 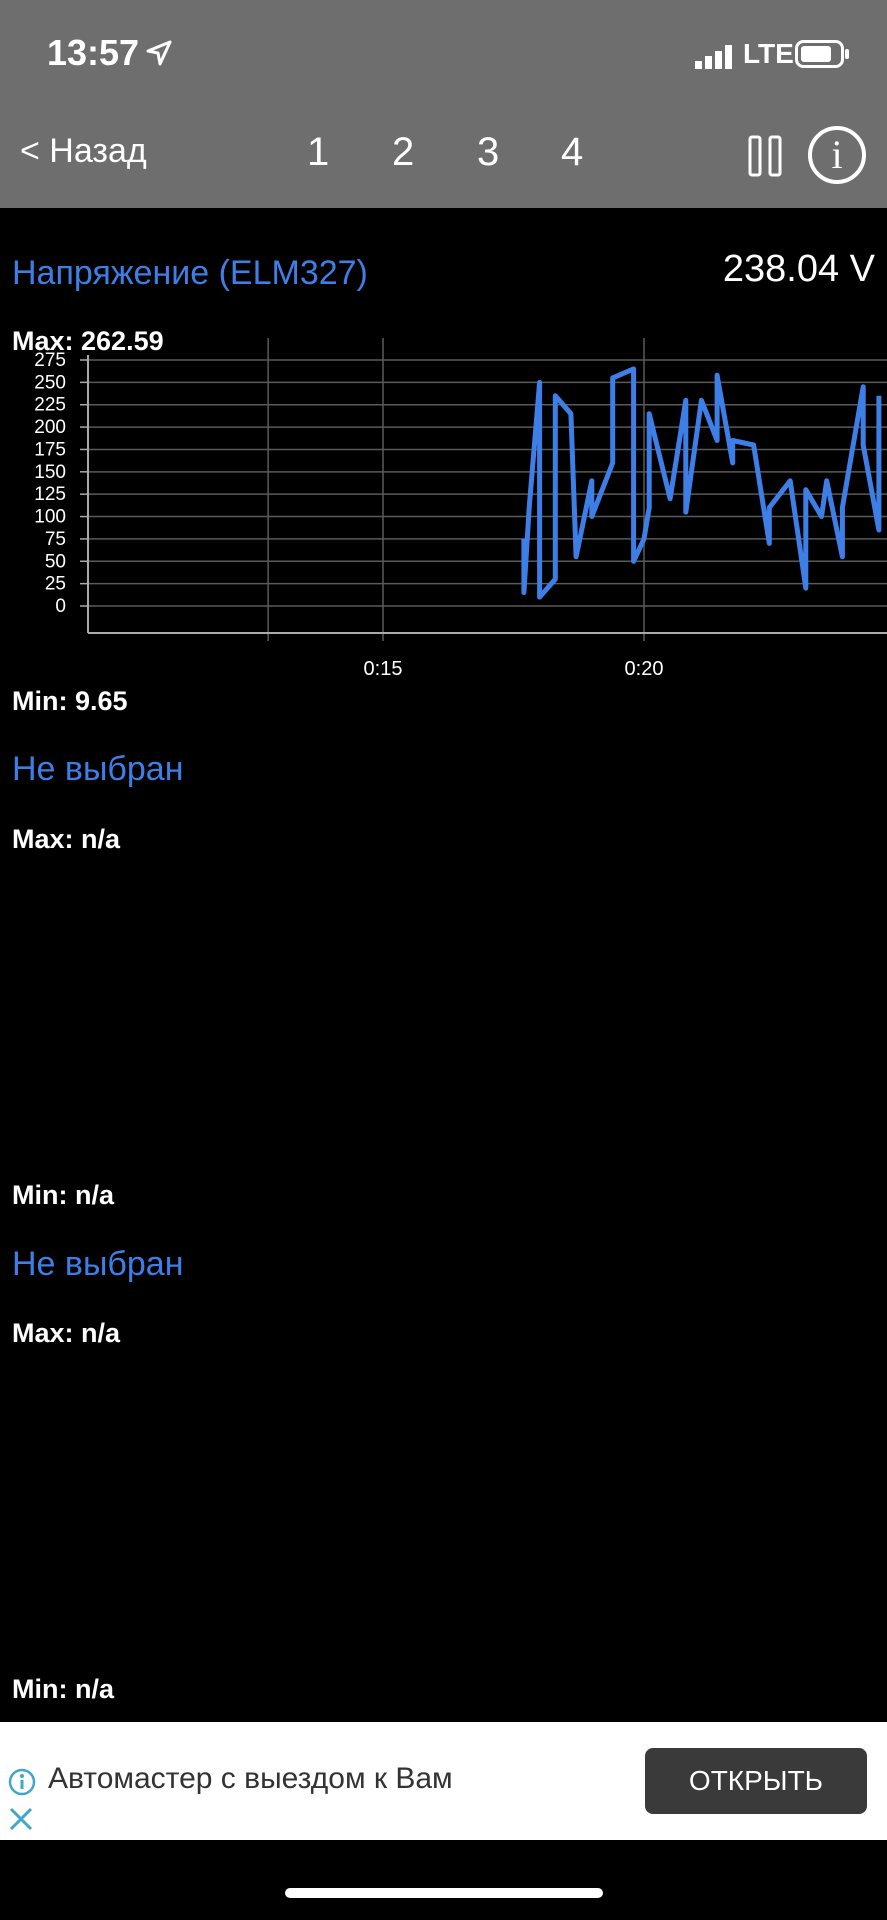 I want to click on chart-series-line, so click(x=701, y=483).